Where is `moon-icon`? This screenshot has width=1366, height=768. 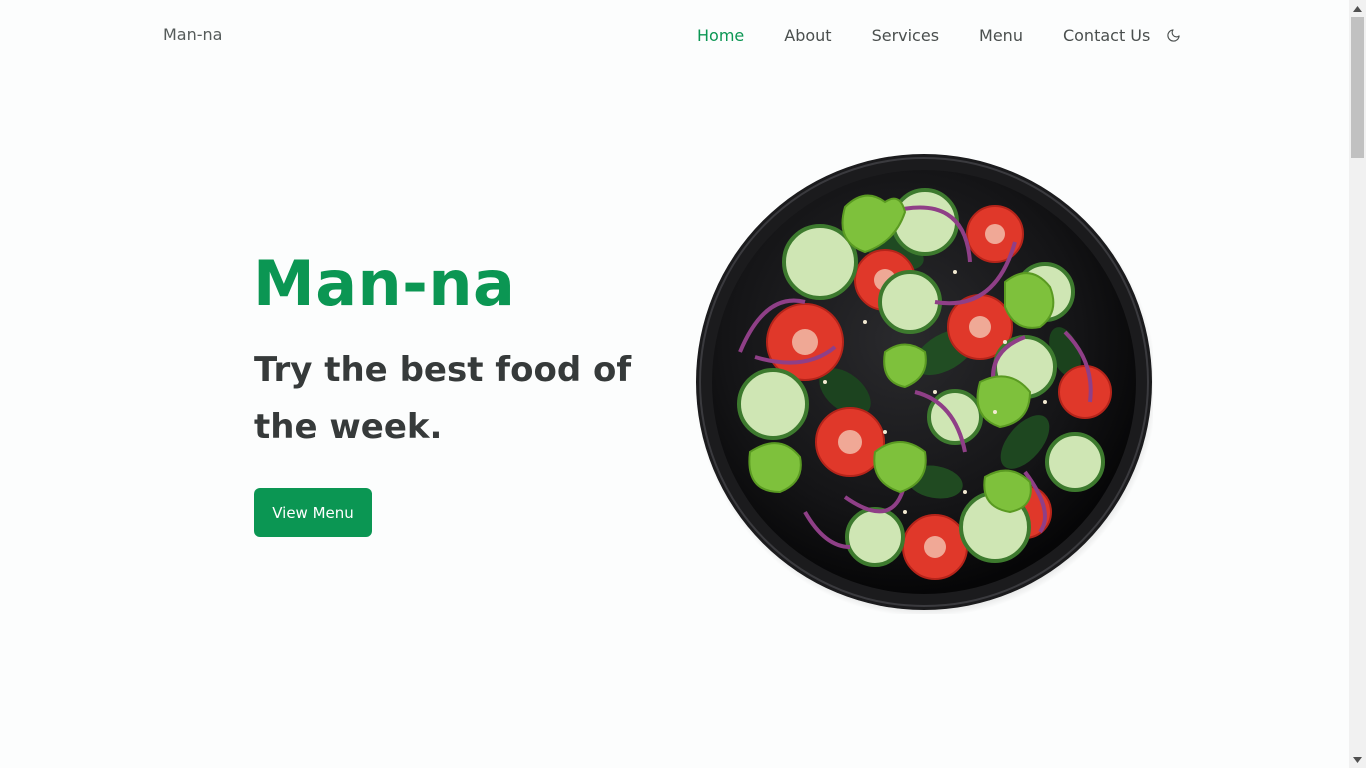 moon-icon is located at coordinates (1173, 35).